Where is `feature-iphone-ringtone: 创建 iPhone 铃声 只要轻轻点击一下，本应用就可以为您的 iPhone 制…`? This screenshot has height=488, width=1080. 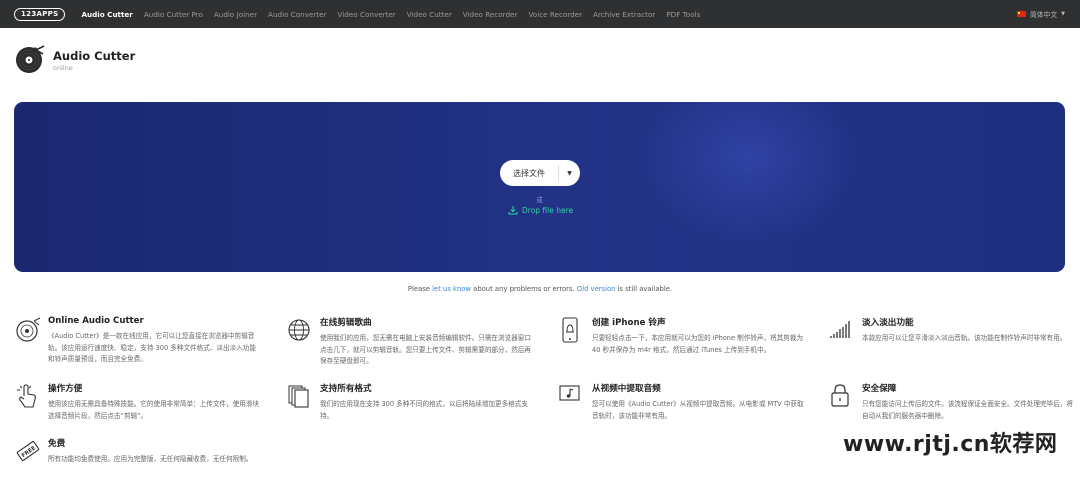 feature-iphone-ringtone: 创建 iPhone 铃声 只要轻轻点击一下，本应用就可以为您的 iPhone 制… is located at coordinates (683, 336).